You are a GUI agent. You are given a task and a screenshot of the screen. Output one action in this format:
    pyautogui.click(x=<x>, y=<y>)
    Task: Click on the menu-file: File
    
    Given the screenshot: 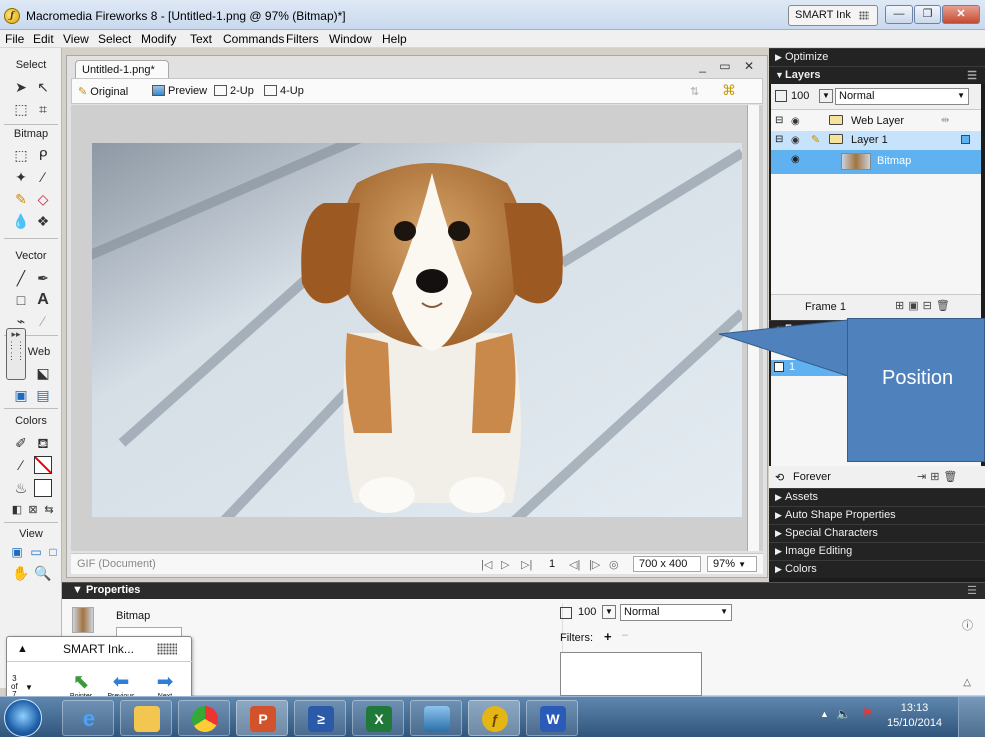 What is the action you would take?
    pyautogui.click(x=14, y=39)
    